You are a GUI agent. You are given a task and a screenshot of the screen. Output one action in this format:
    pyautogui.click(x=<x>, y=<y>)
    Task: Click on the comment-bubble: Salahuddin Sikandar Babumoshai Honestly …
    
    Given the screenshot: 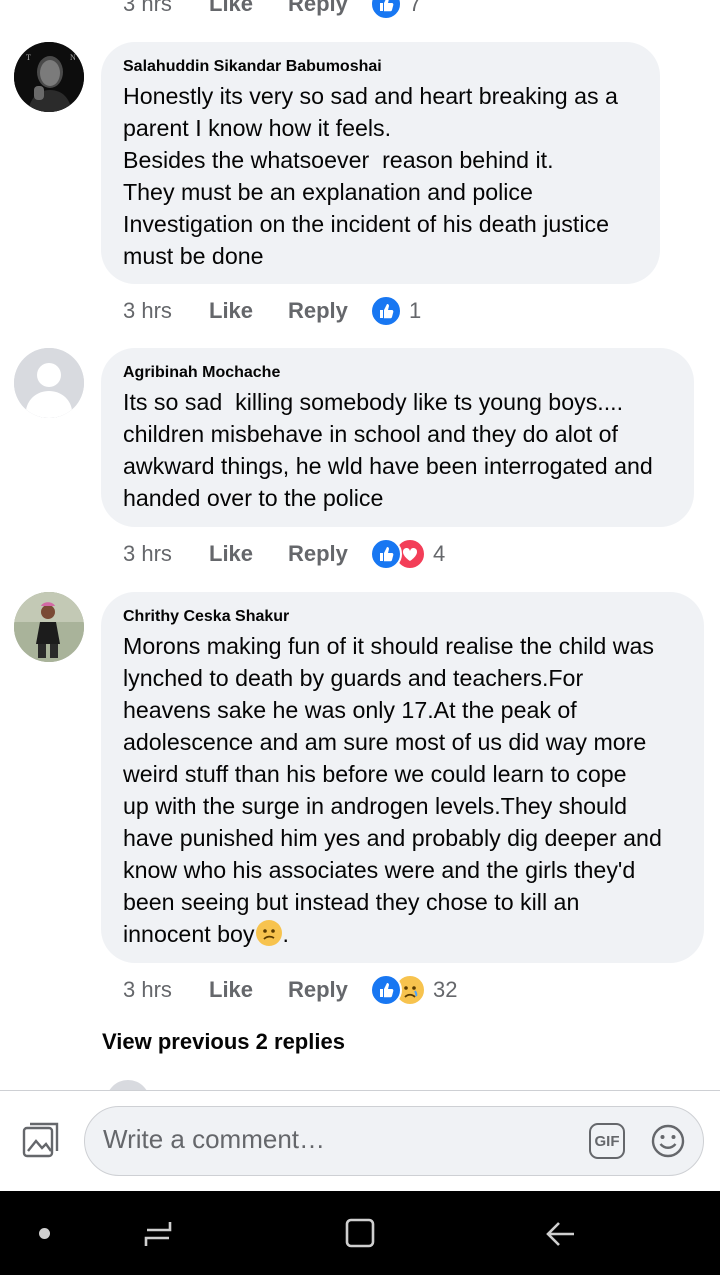 What is the action you would take?
    pyautogui.click(x=380, y=163)
    